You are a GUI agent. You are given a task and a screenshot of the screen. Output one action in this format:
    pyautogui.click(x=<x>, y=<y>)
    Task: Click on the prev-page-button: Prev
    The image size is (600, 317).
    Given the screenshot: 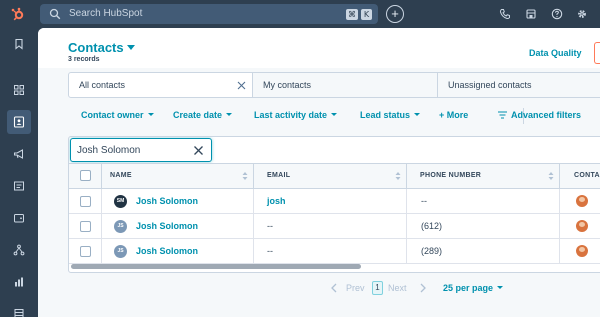 What is the action you would take?
    pyautogui.click(x=355, y=288)
    